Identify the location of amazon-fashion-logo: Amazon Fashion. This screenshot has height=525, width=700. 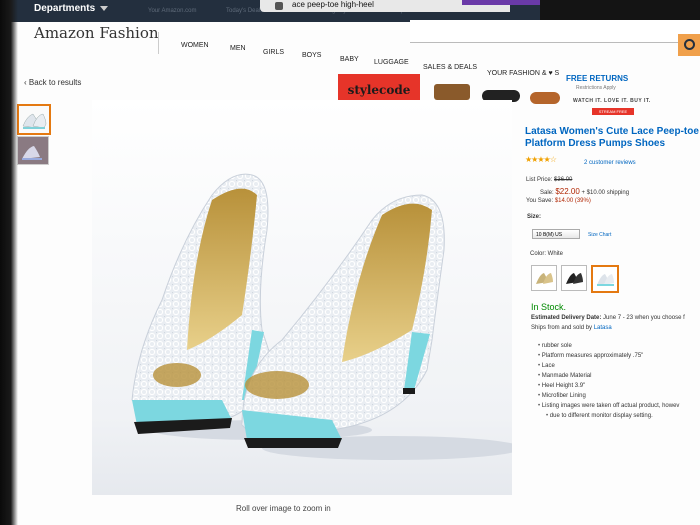
(96, 33).